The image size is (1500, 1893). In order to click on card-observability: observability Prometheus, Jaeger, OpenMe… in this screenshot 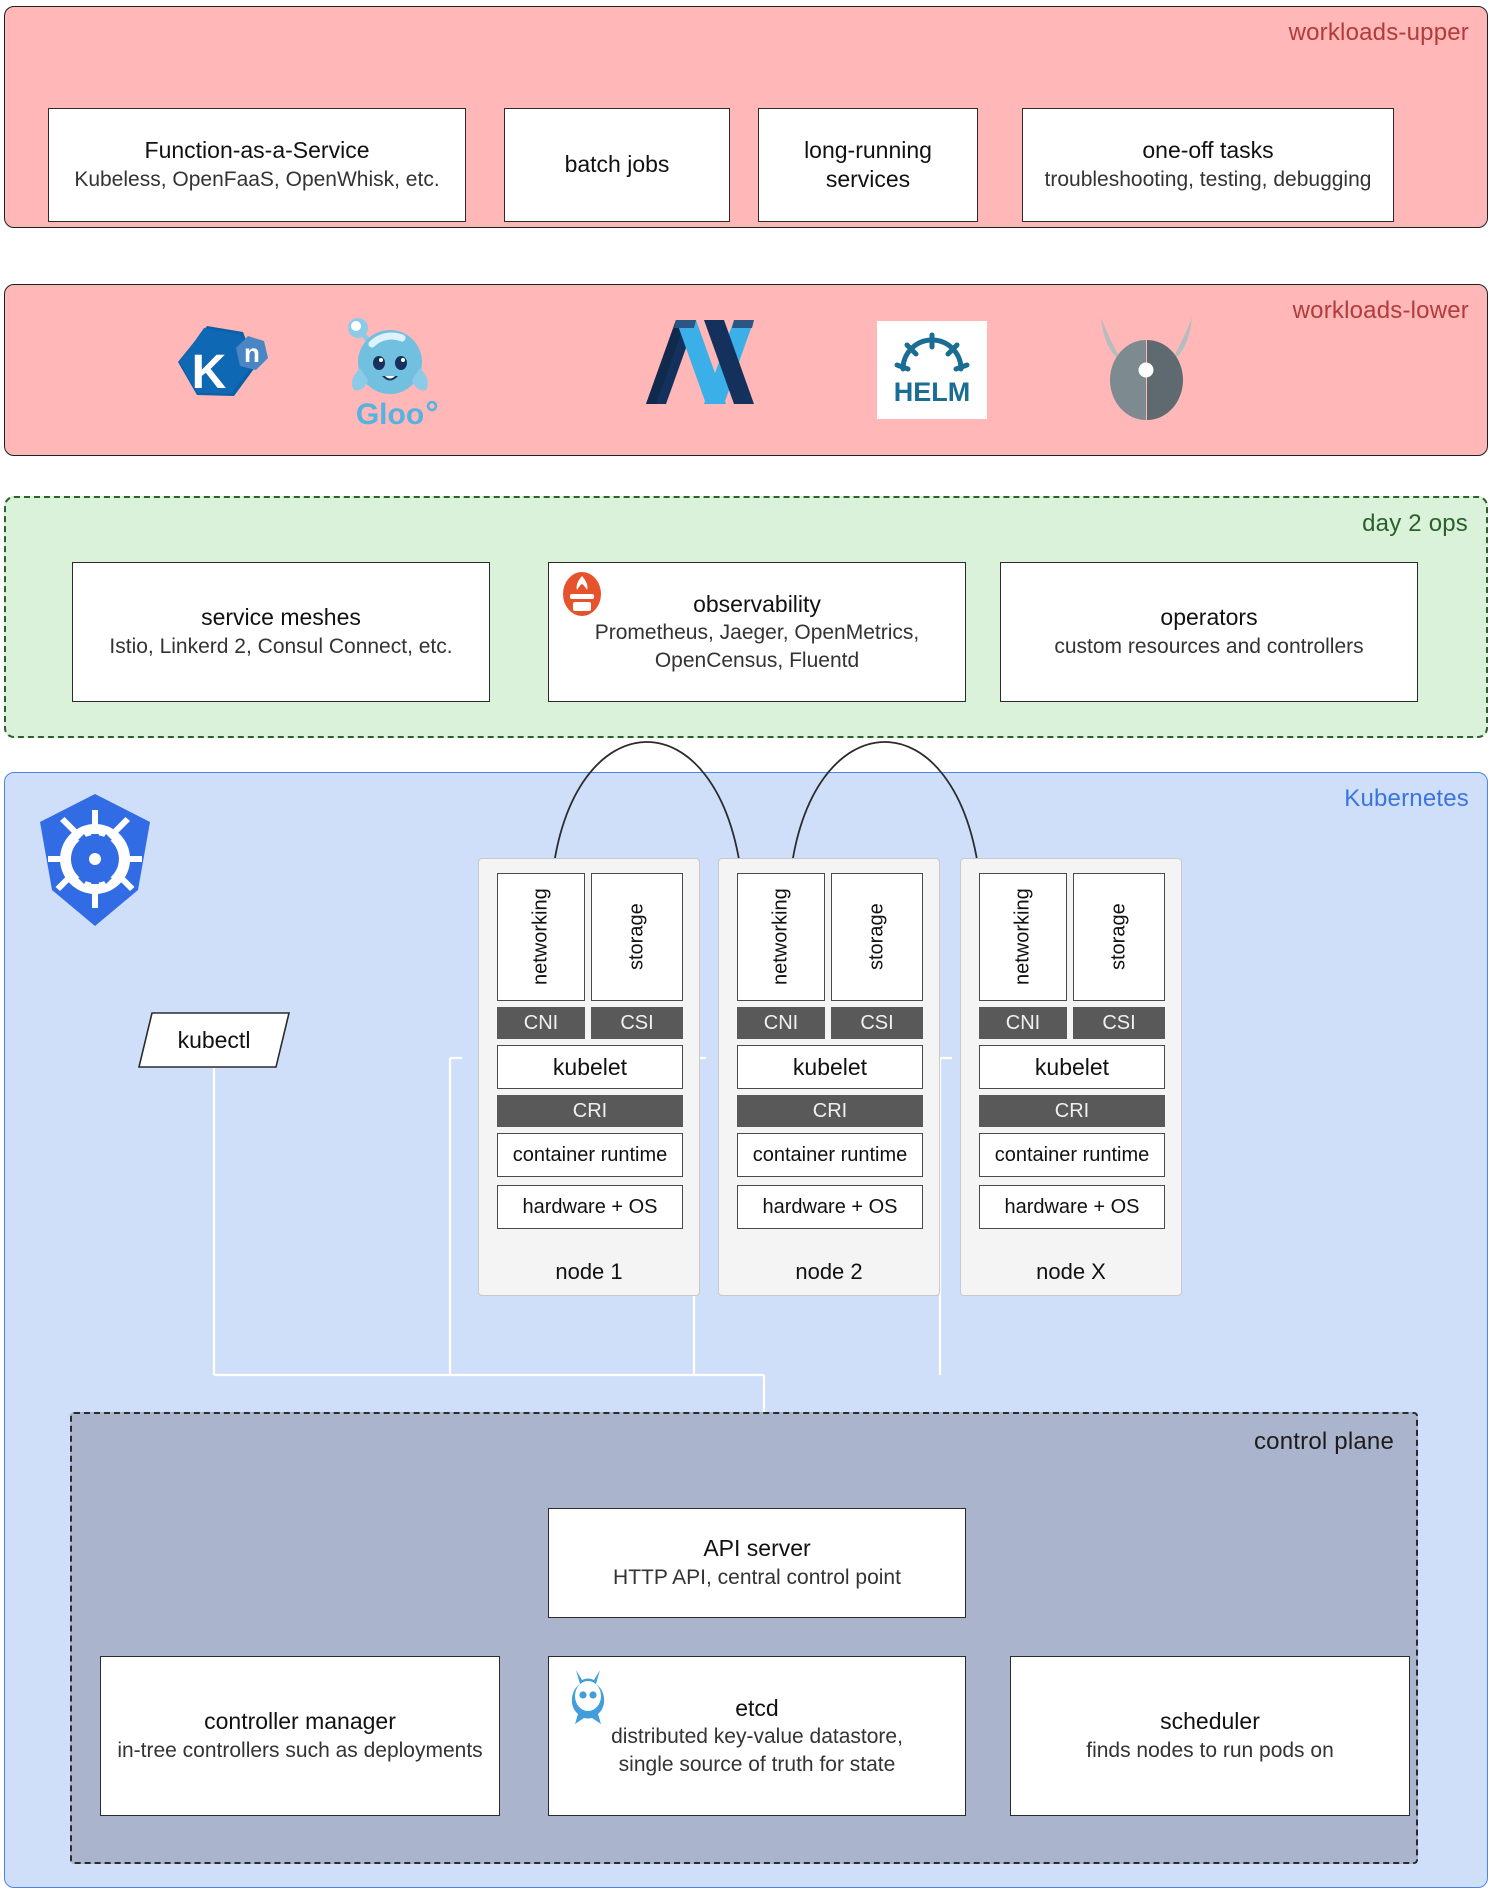, I will do `click(757, 632)`.